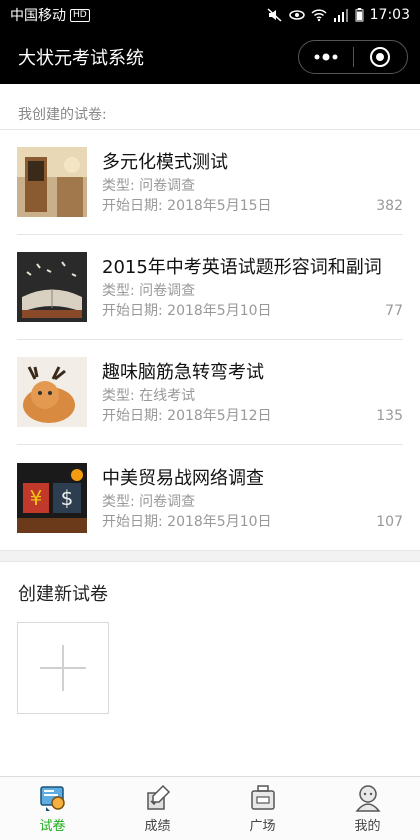  I want to click on paper-count: 382, so click(389, 206).